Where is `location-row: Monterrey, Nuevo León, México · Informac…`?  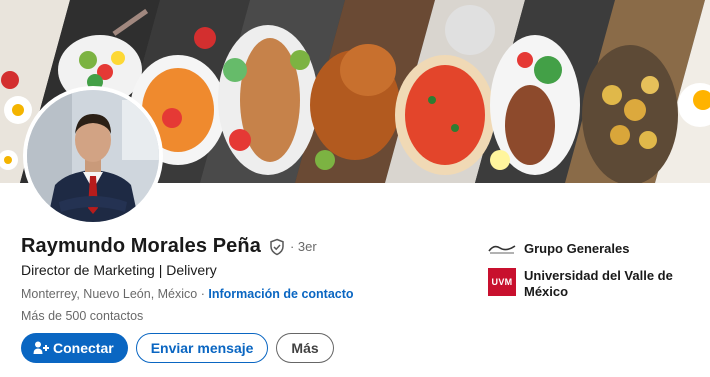
location-row: Monterrey, Nuevo León, México · Informac… is located at coordinates (187, 294).